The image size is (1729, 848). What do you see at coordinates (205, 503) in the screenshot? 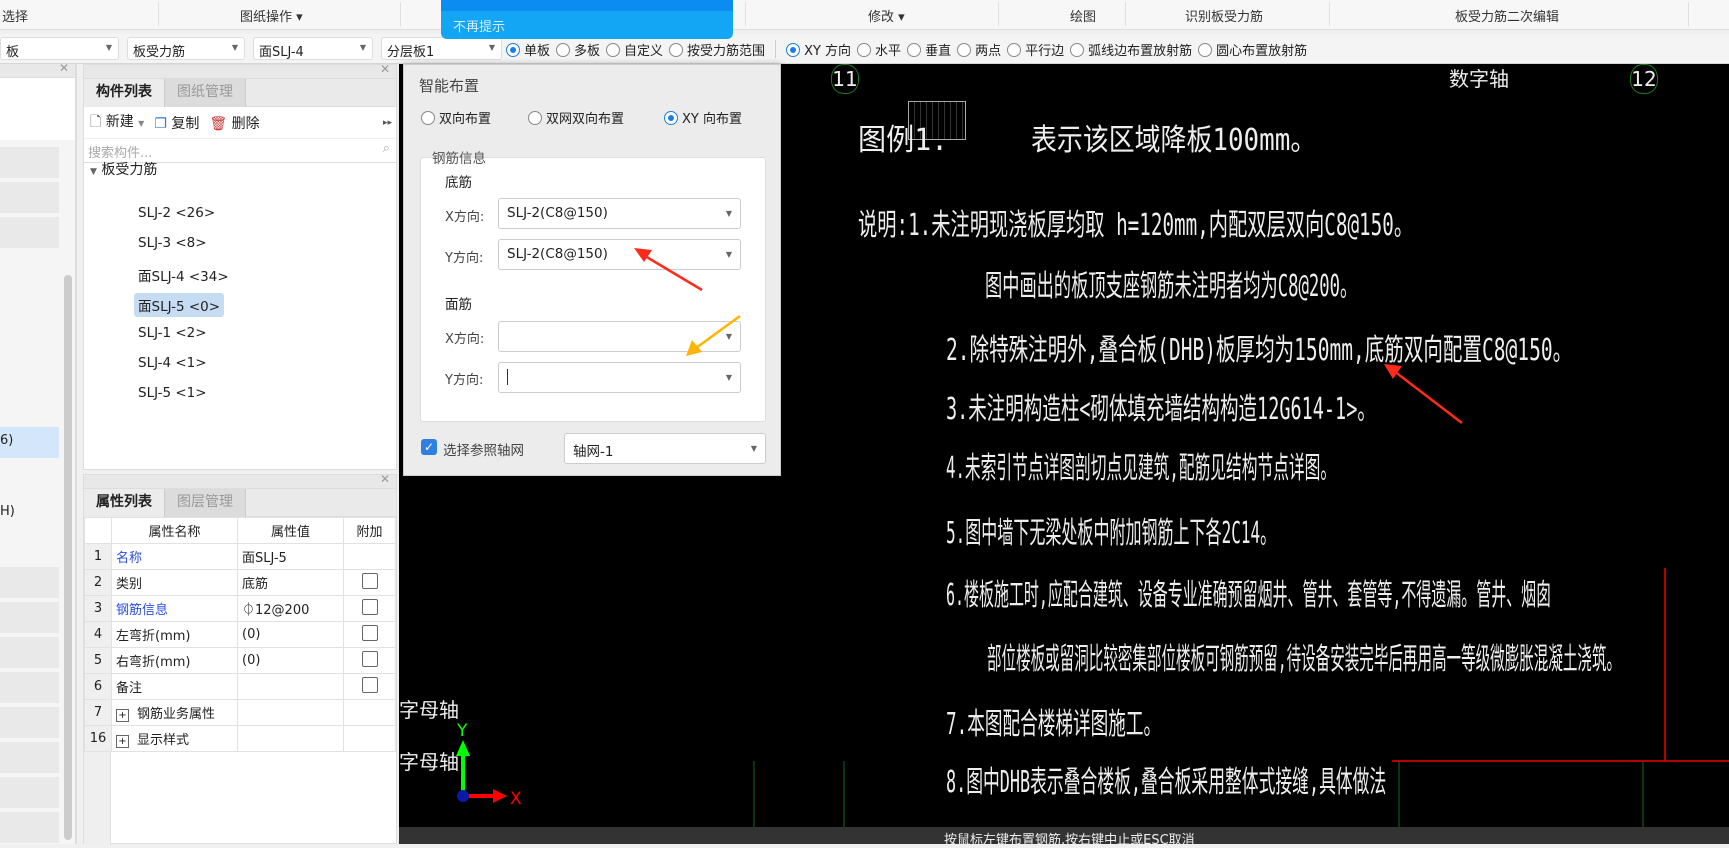
I see `tab-layer-management: 图层管理` at bounding box center [205, 503].